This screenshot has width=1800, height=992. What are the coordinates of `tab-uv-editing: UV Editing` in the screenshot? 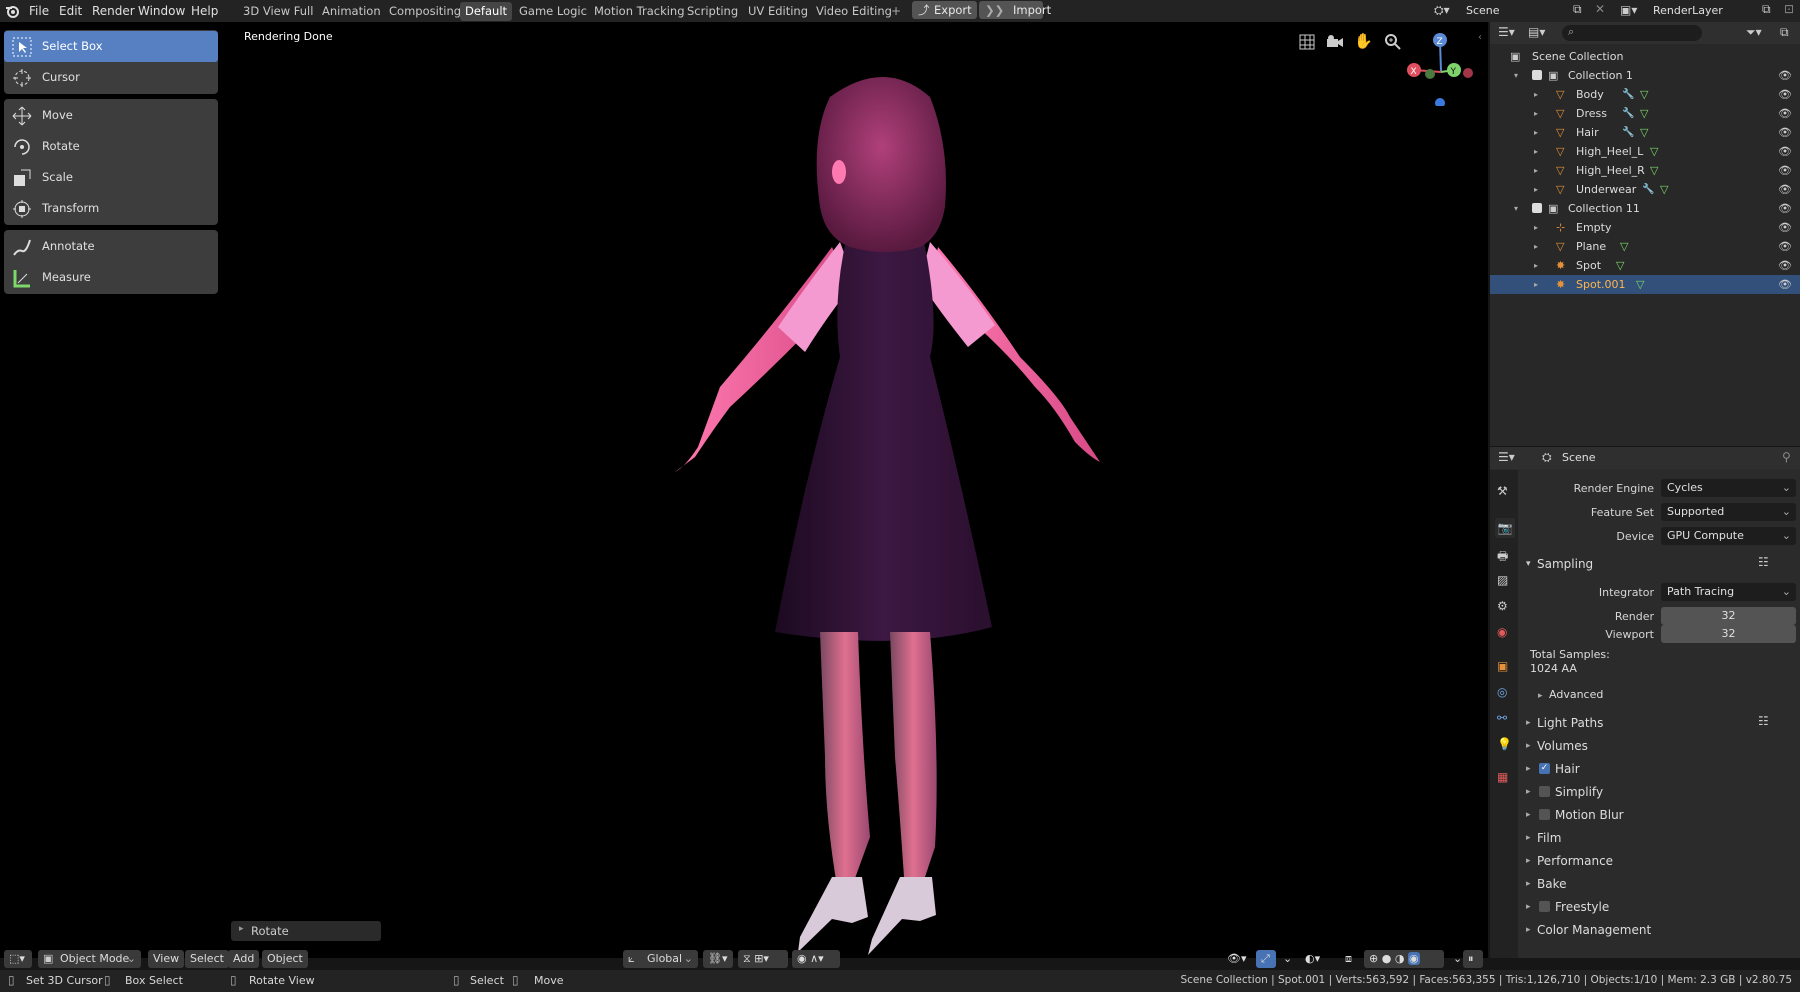 It's located at (778, 11).